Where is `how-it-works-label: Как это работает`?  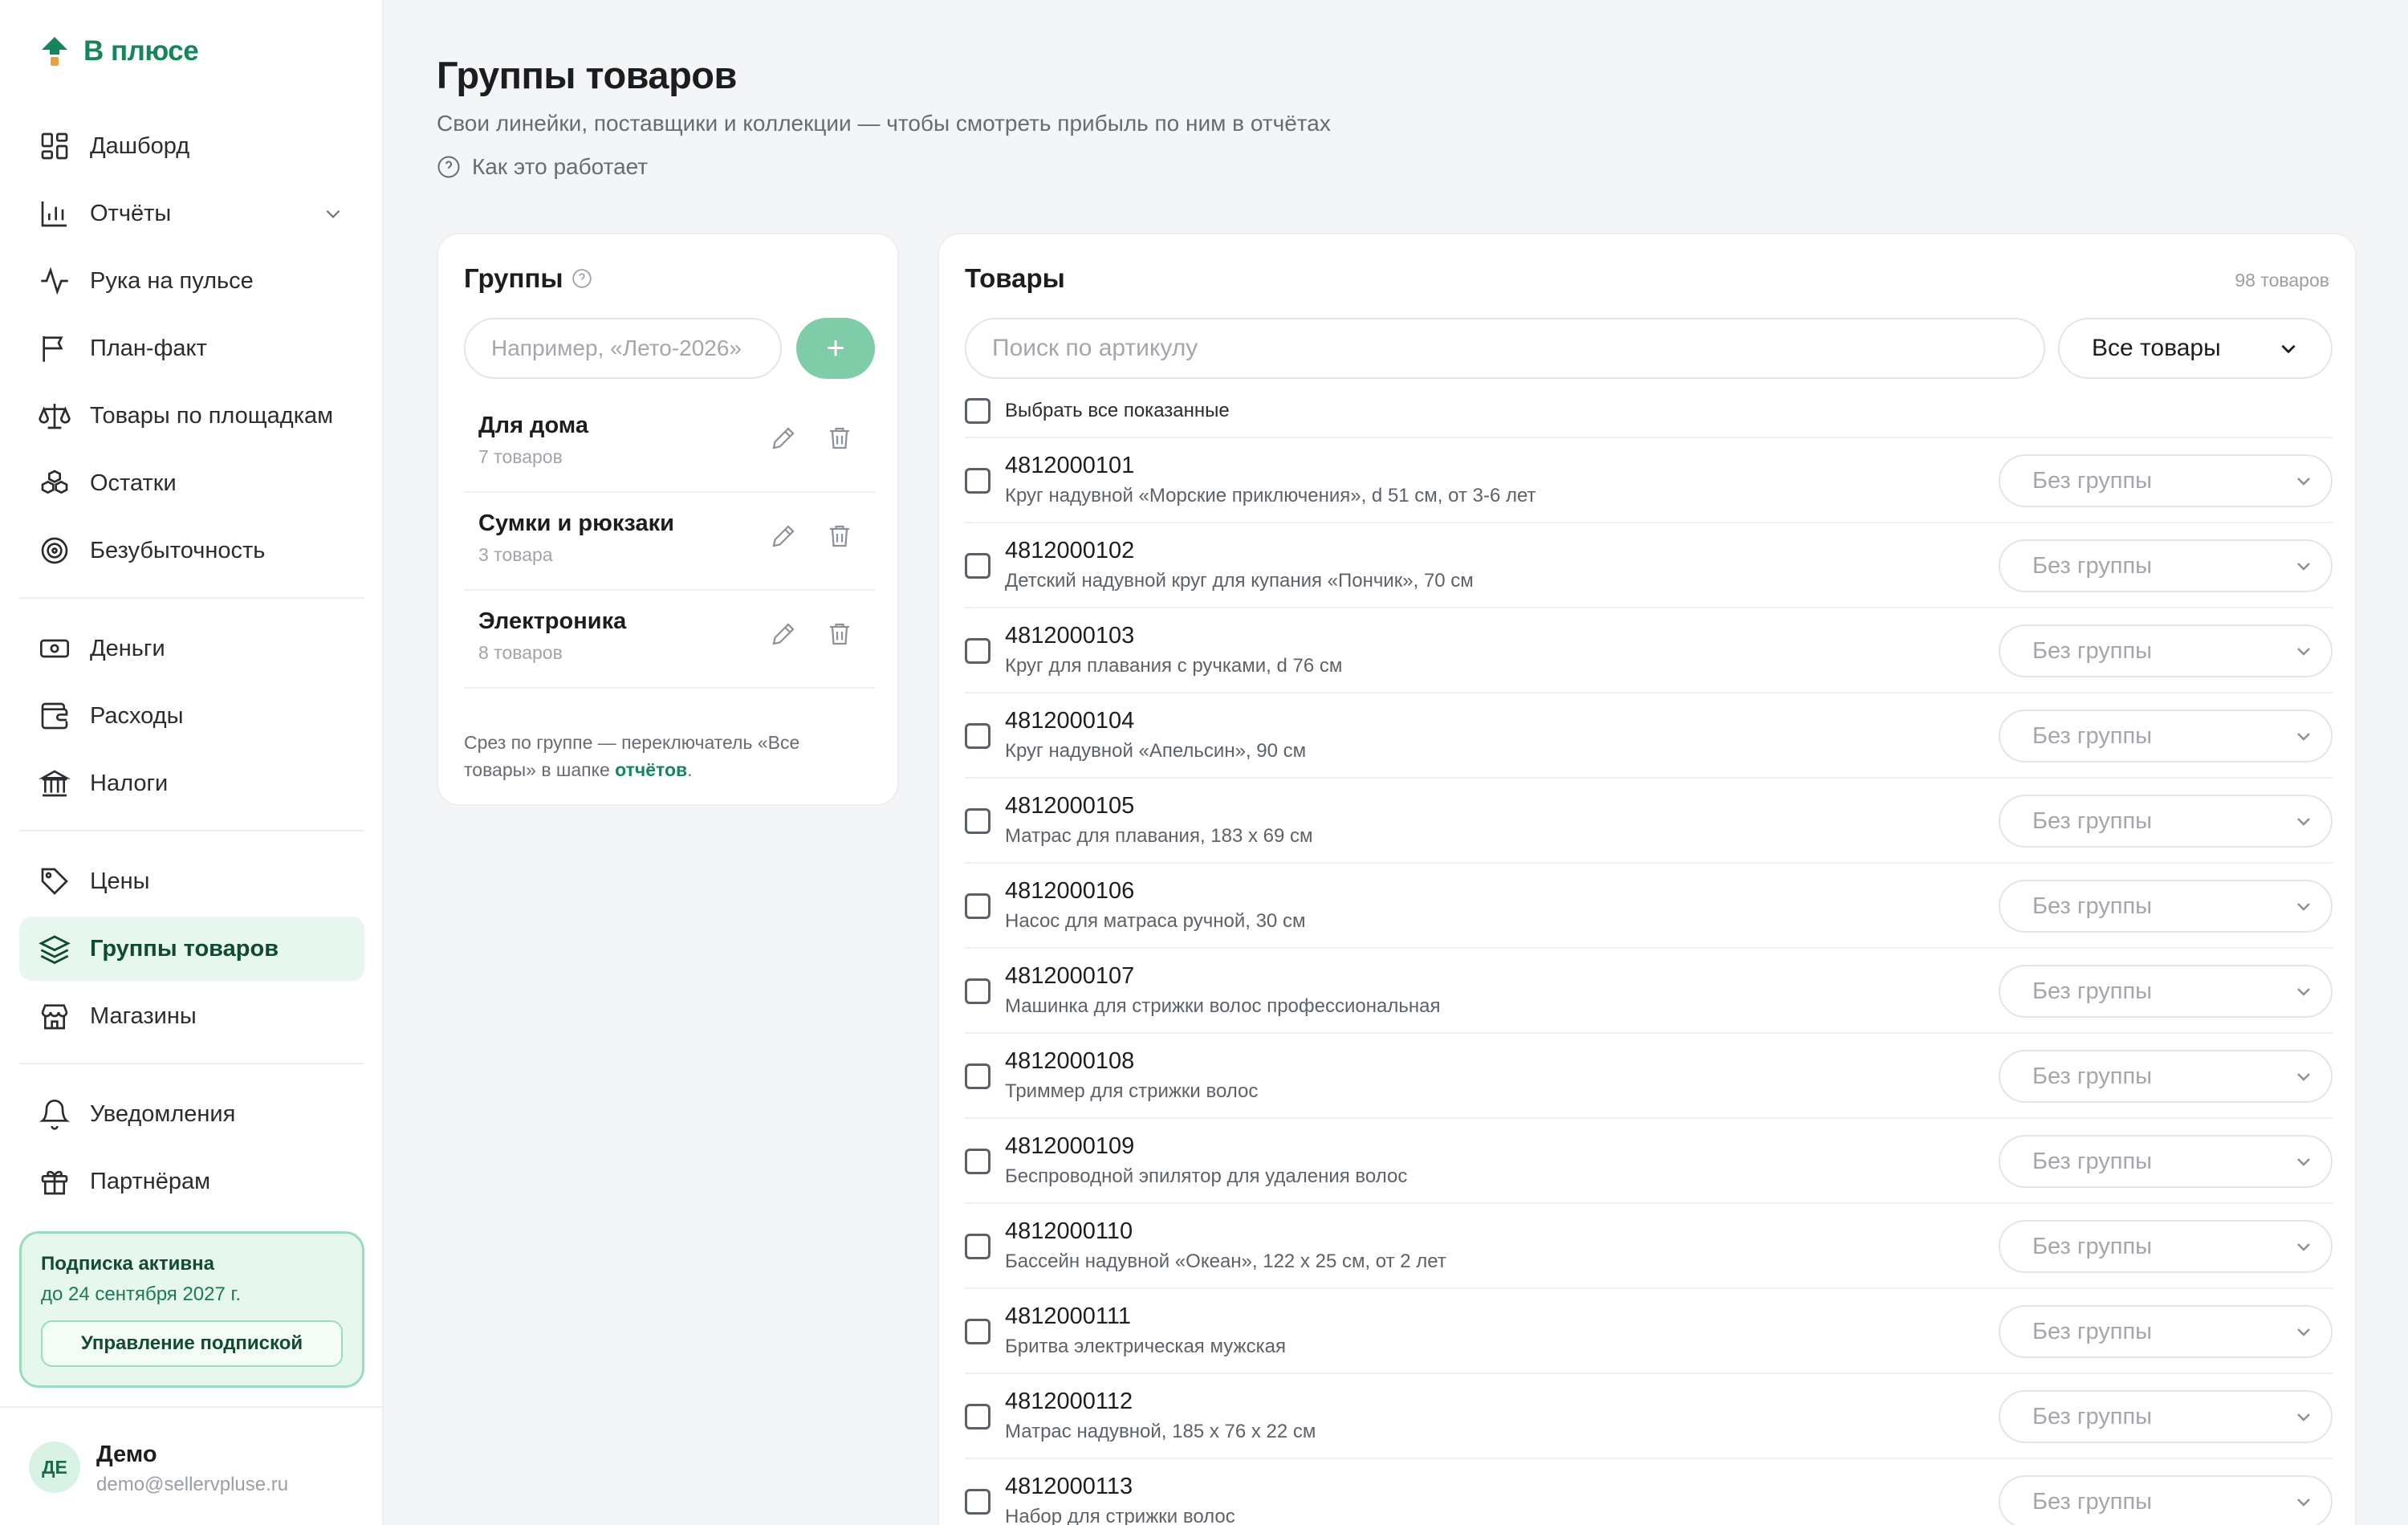
how-it-works-label: Как это работает is located at coordinates (560, 166).